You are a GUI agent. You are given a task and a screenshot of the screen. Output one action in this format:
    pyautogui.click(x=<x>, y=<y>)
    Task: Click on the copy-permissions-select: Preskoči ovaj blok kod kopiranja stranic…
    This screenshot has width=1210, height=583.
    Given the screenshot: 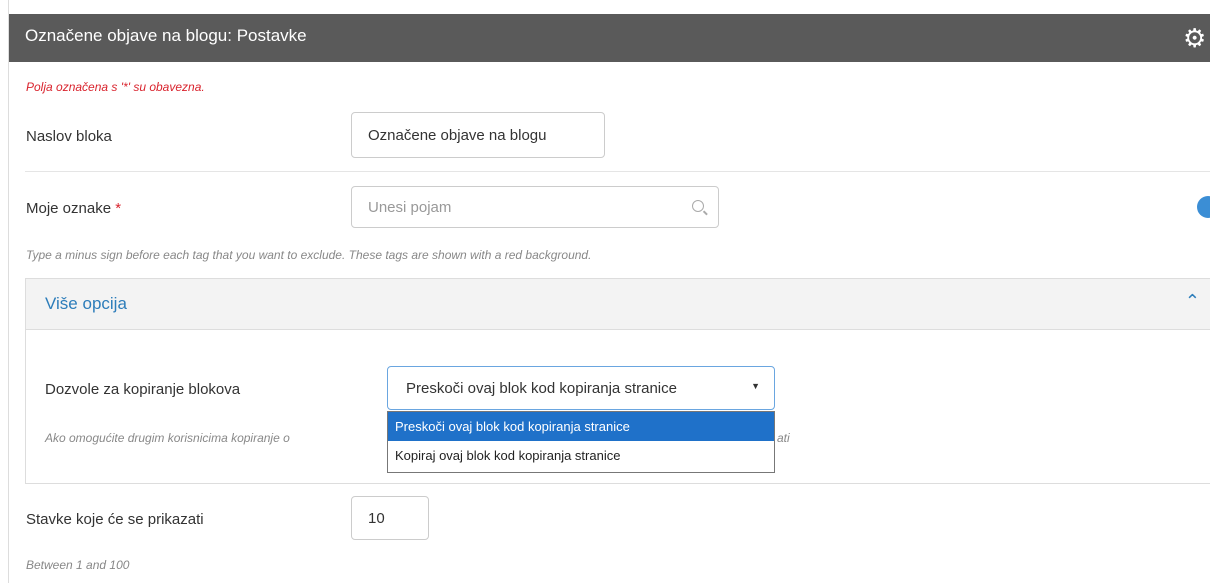 What is the action you would take?
    pyautogui.click(x=581, y=388)
    